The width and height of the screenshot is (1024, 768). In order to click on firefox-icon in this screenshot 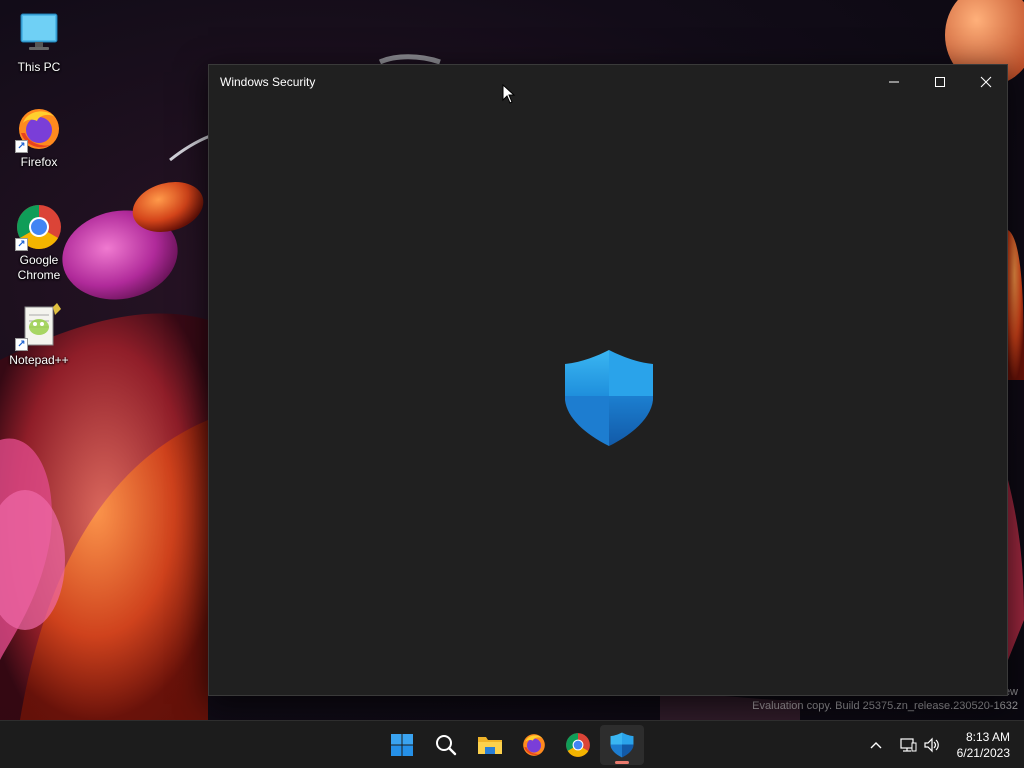, I will do `click(534, 745)`.